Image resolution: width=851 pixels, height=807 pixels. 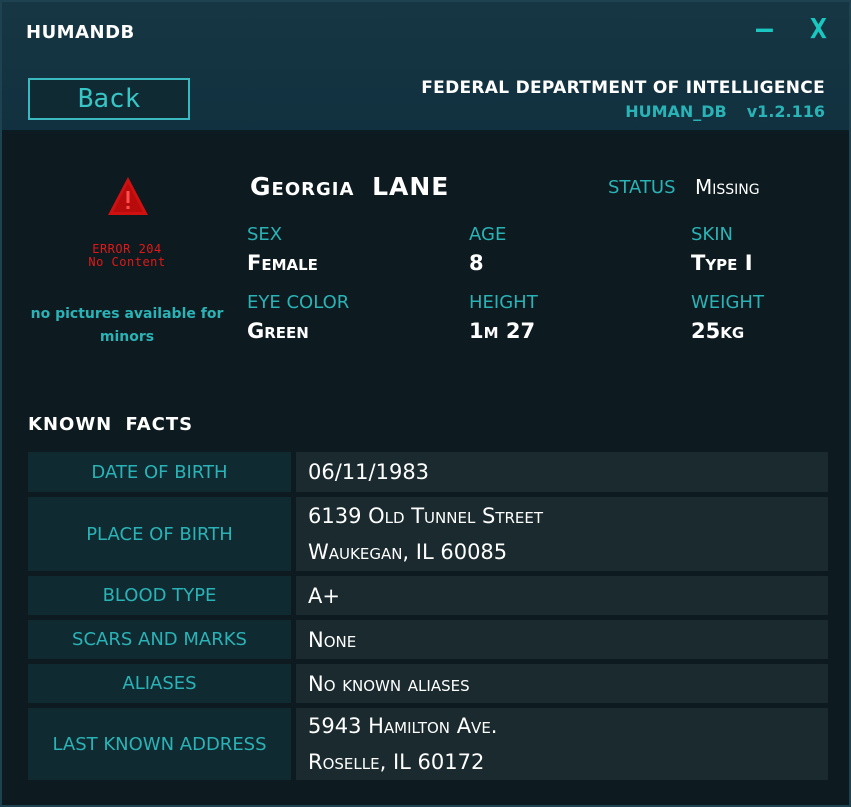 What do you see at coordinates (127, 325) in the screenshot?
I see `no-pictures-notice: no pictures available for minors` at bounding box center [127, 325].